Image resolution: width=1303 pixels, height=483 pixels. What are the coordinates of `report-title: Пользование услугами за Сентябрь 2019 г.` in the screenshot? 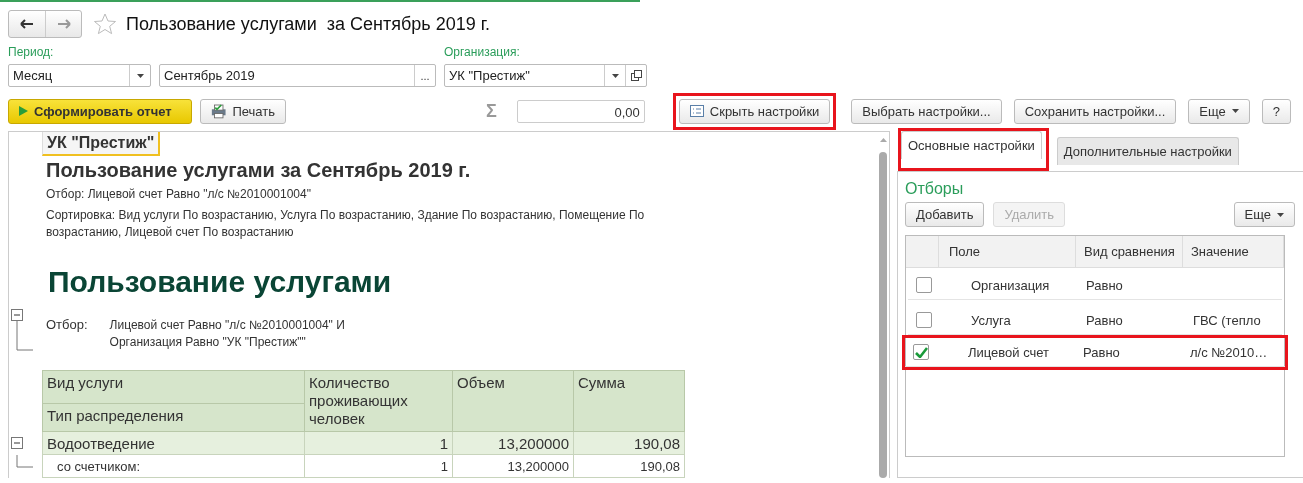 It's located at (259, 170).